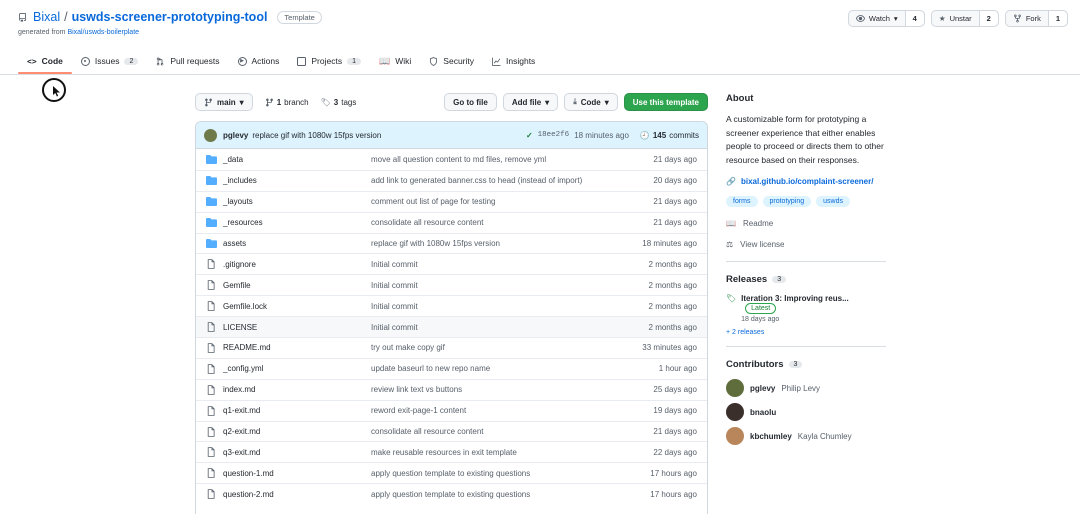  What do you see at coordinates (297, 306) in the screenshot?
I see `file-name-link: Gemfile.lock` at bounding box center [297, 306].